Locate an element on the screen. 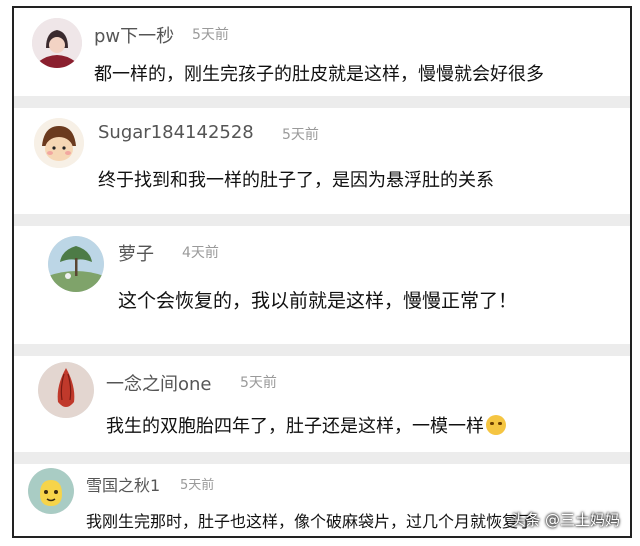 This screenshot has height=546, width=640. username: Sugar184142528 is located at coordinates (176, 132).